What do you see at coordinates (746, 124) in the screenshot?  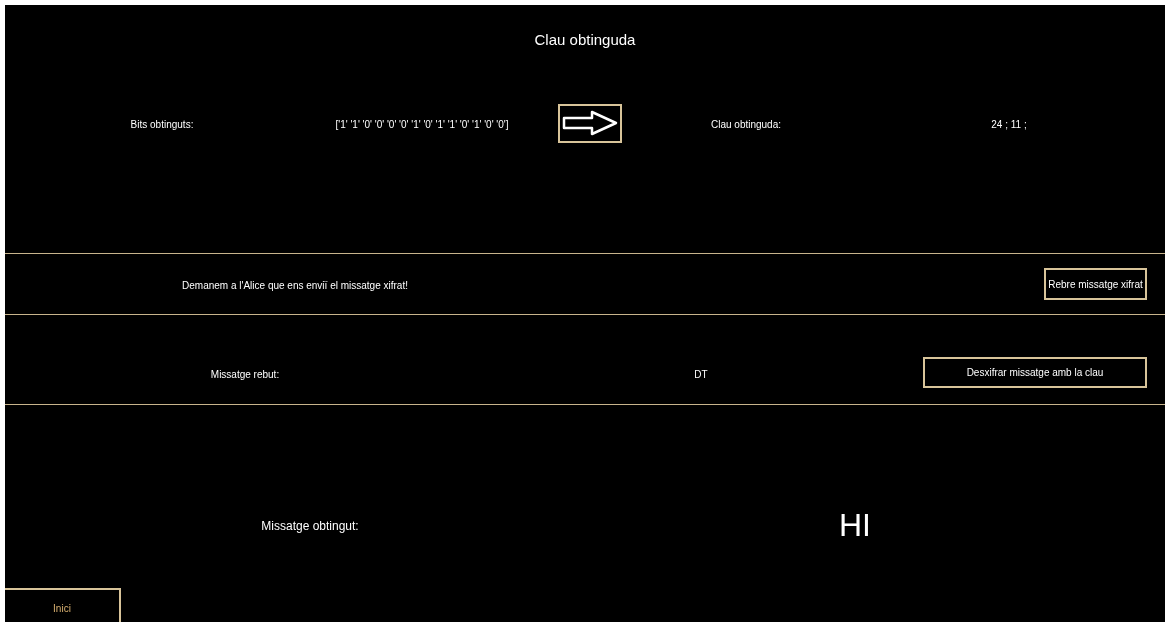 I see `key-label: Clau obtinguda:` at bounding box center [746, 124].